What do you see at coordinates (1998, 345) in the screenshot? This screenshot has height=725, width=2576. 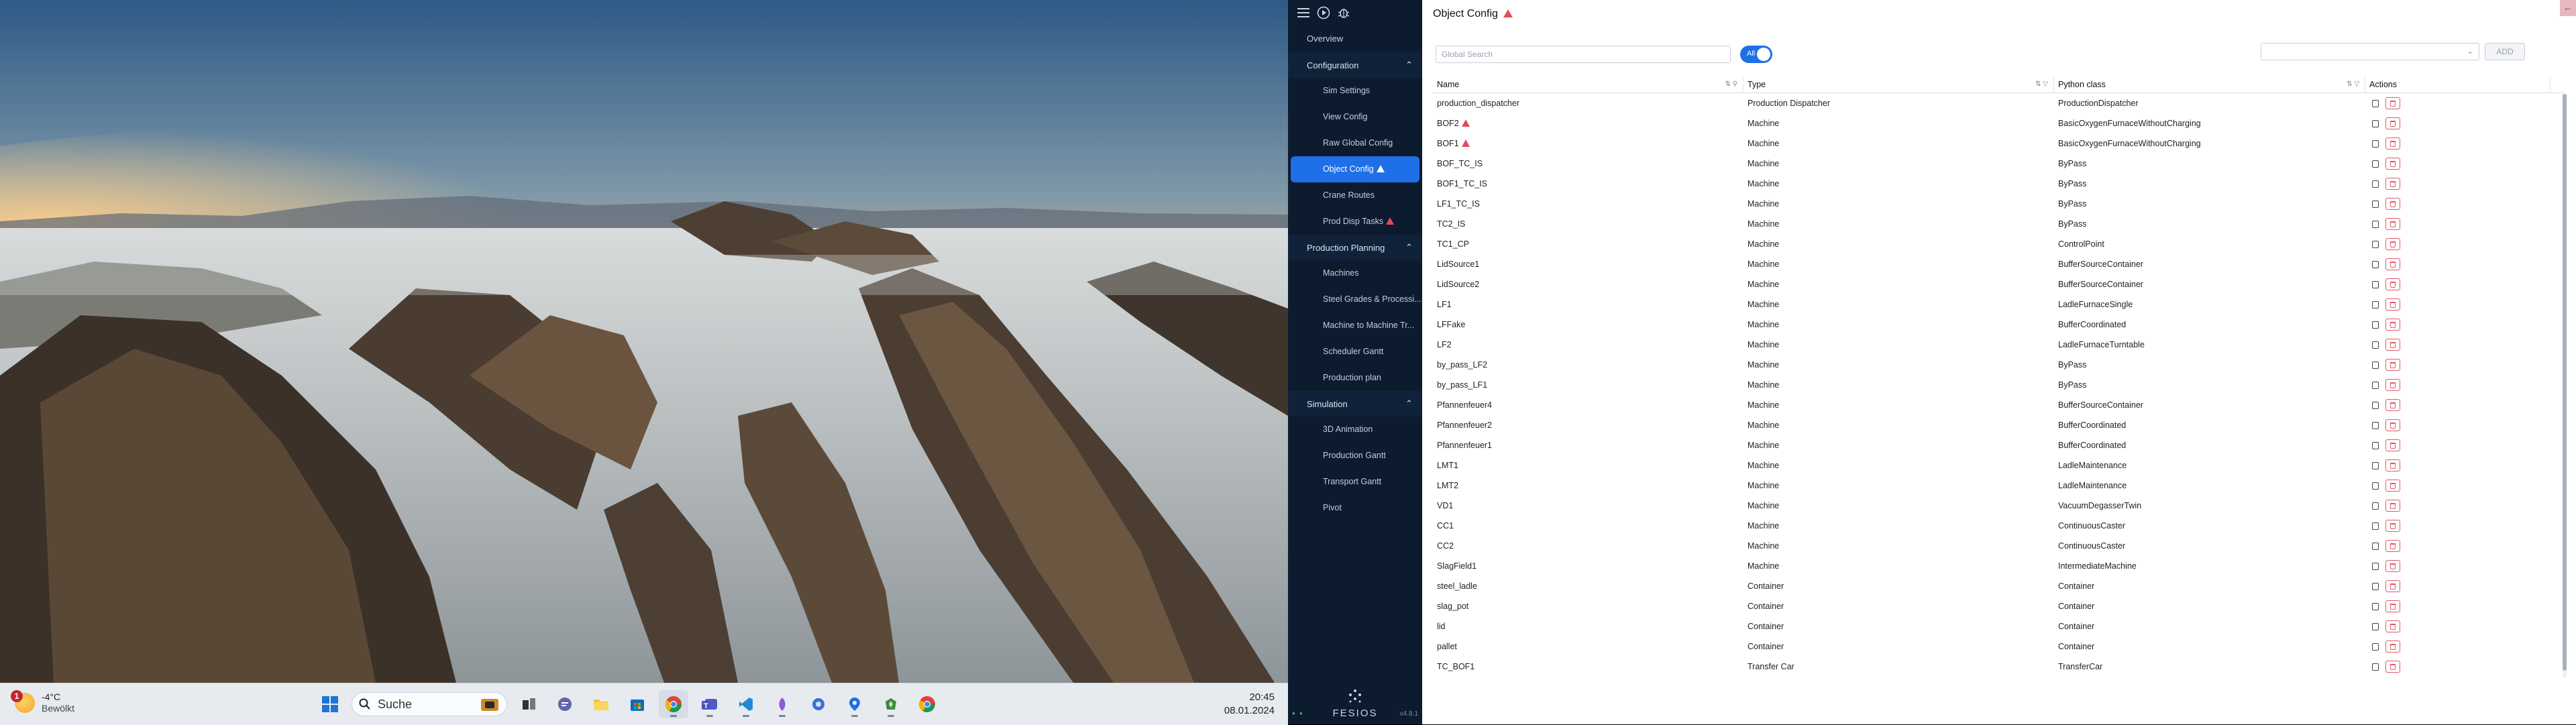 I see `table-row: LF2 Machine LadleFurnaceTurntable` at bounding box center [1998, 345].